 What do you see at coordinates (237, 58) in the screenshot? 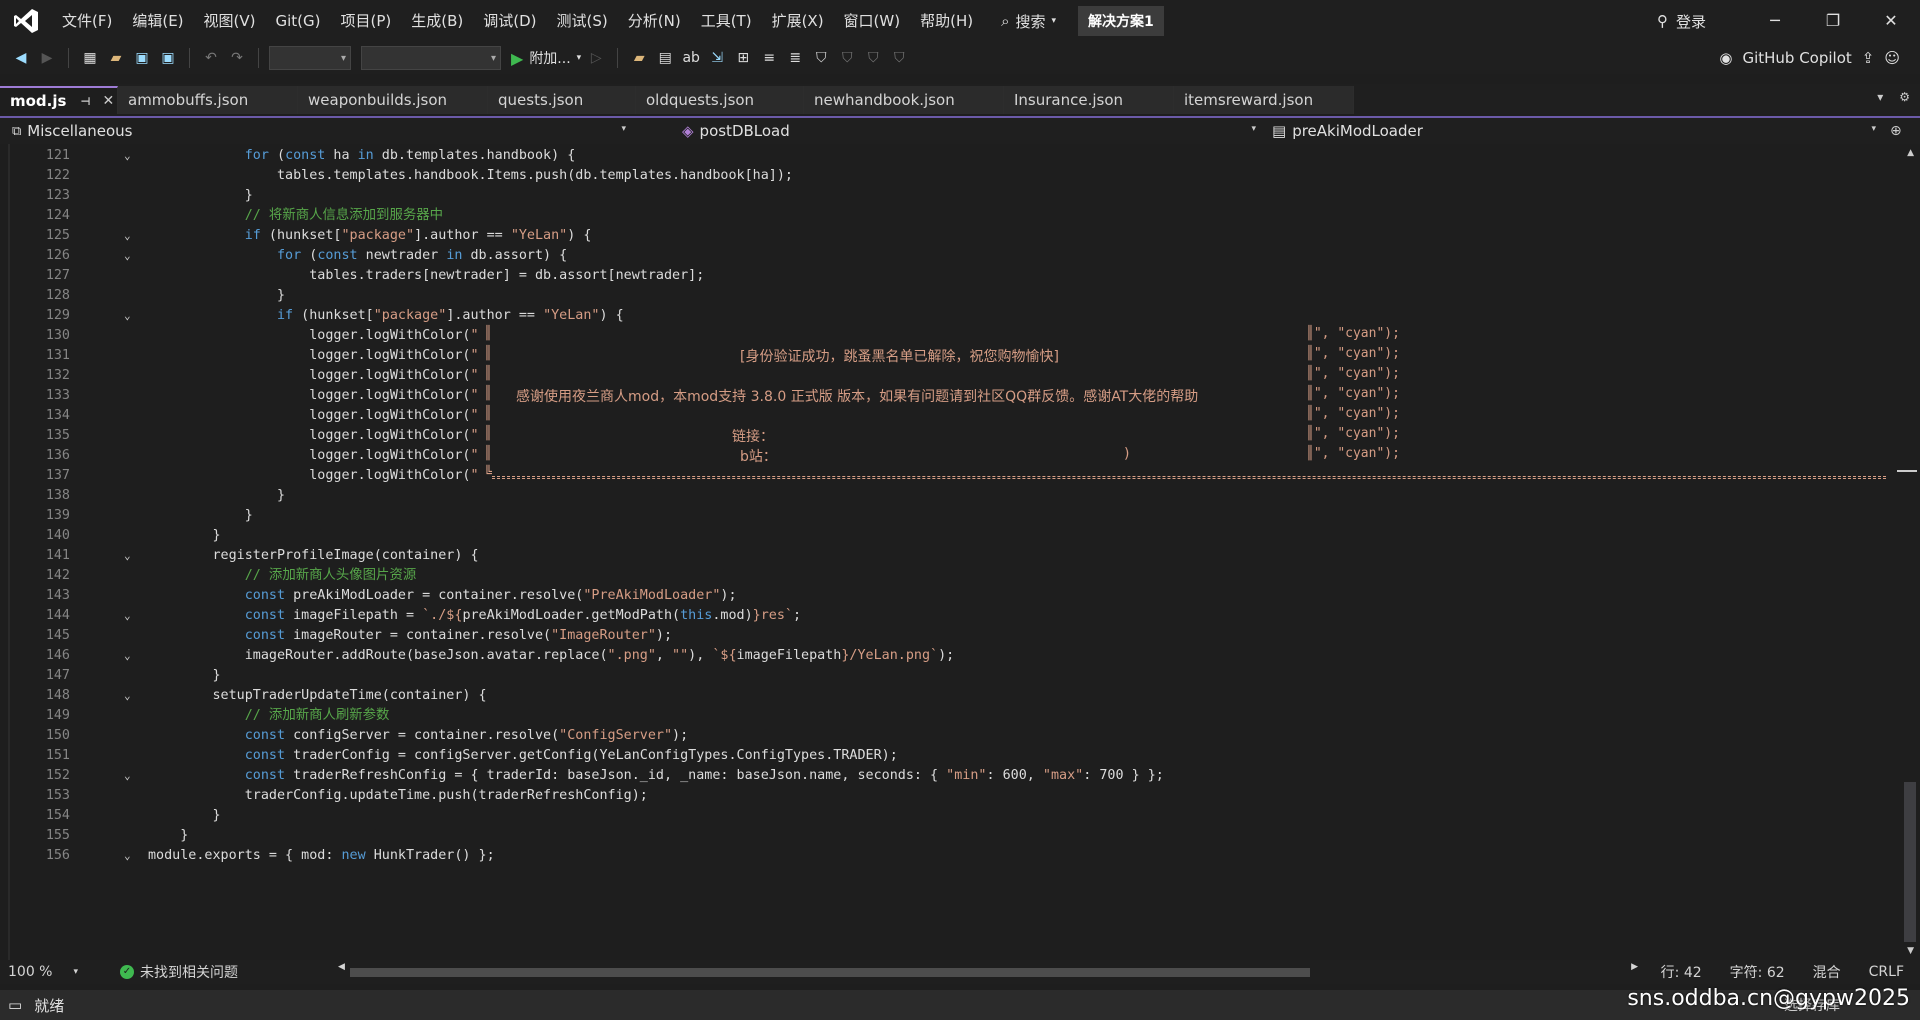
I see `redo-icon: ↷` at bounding box center [237, 58].